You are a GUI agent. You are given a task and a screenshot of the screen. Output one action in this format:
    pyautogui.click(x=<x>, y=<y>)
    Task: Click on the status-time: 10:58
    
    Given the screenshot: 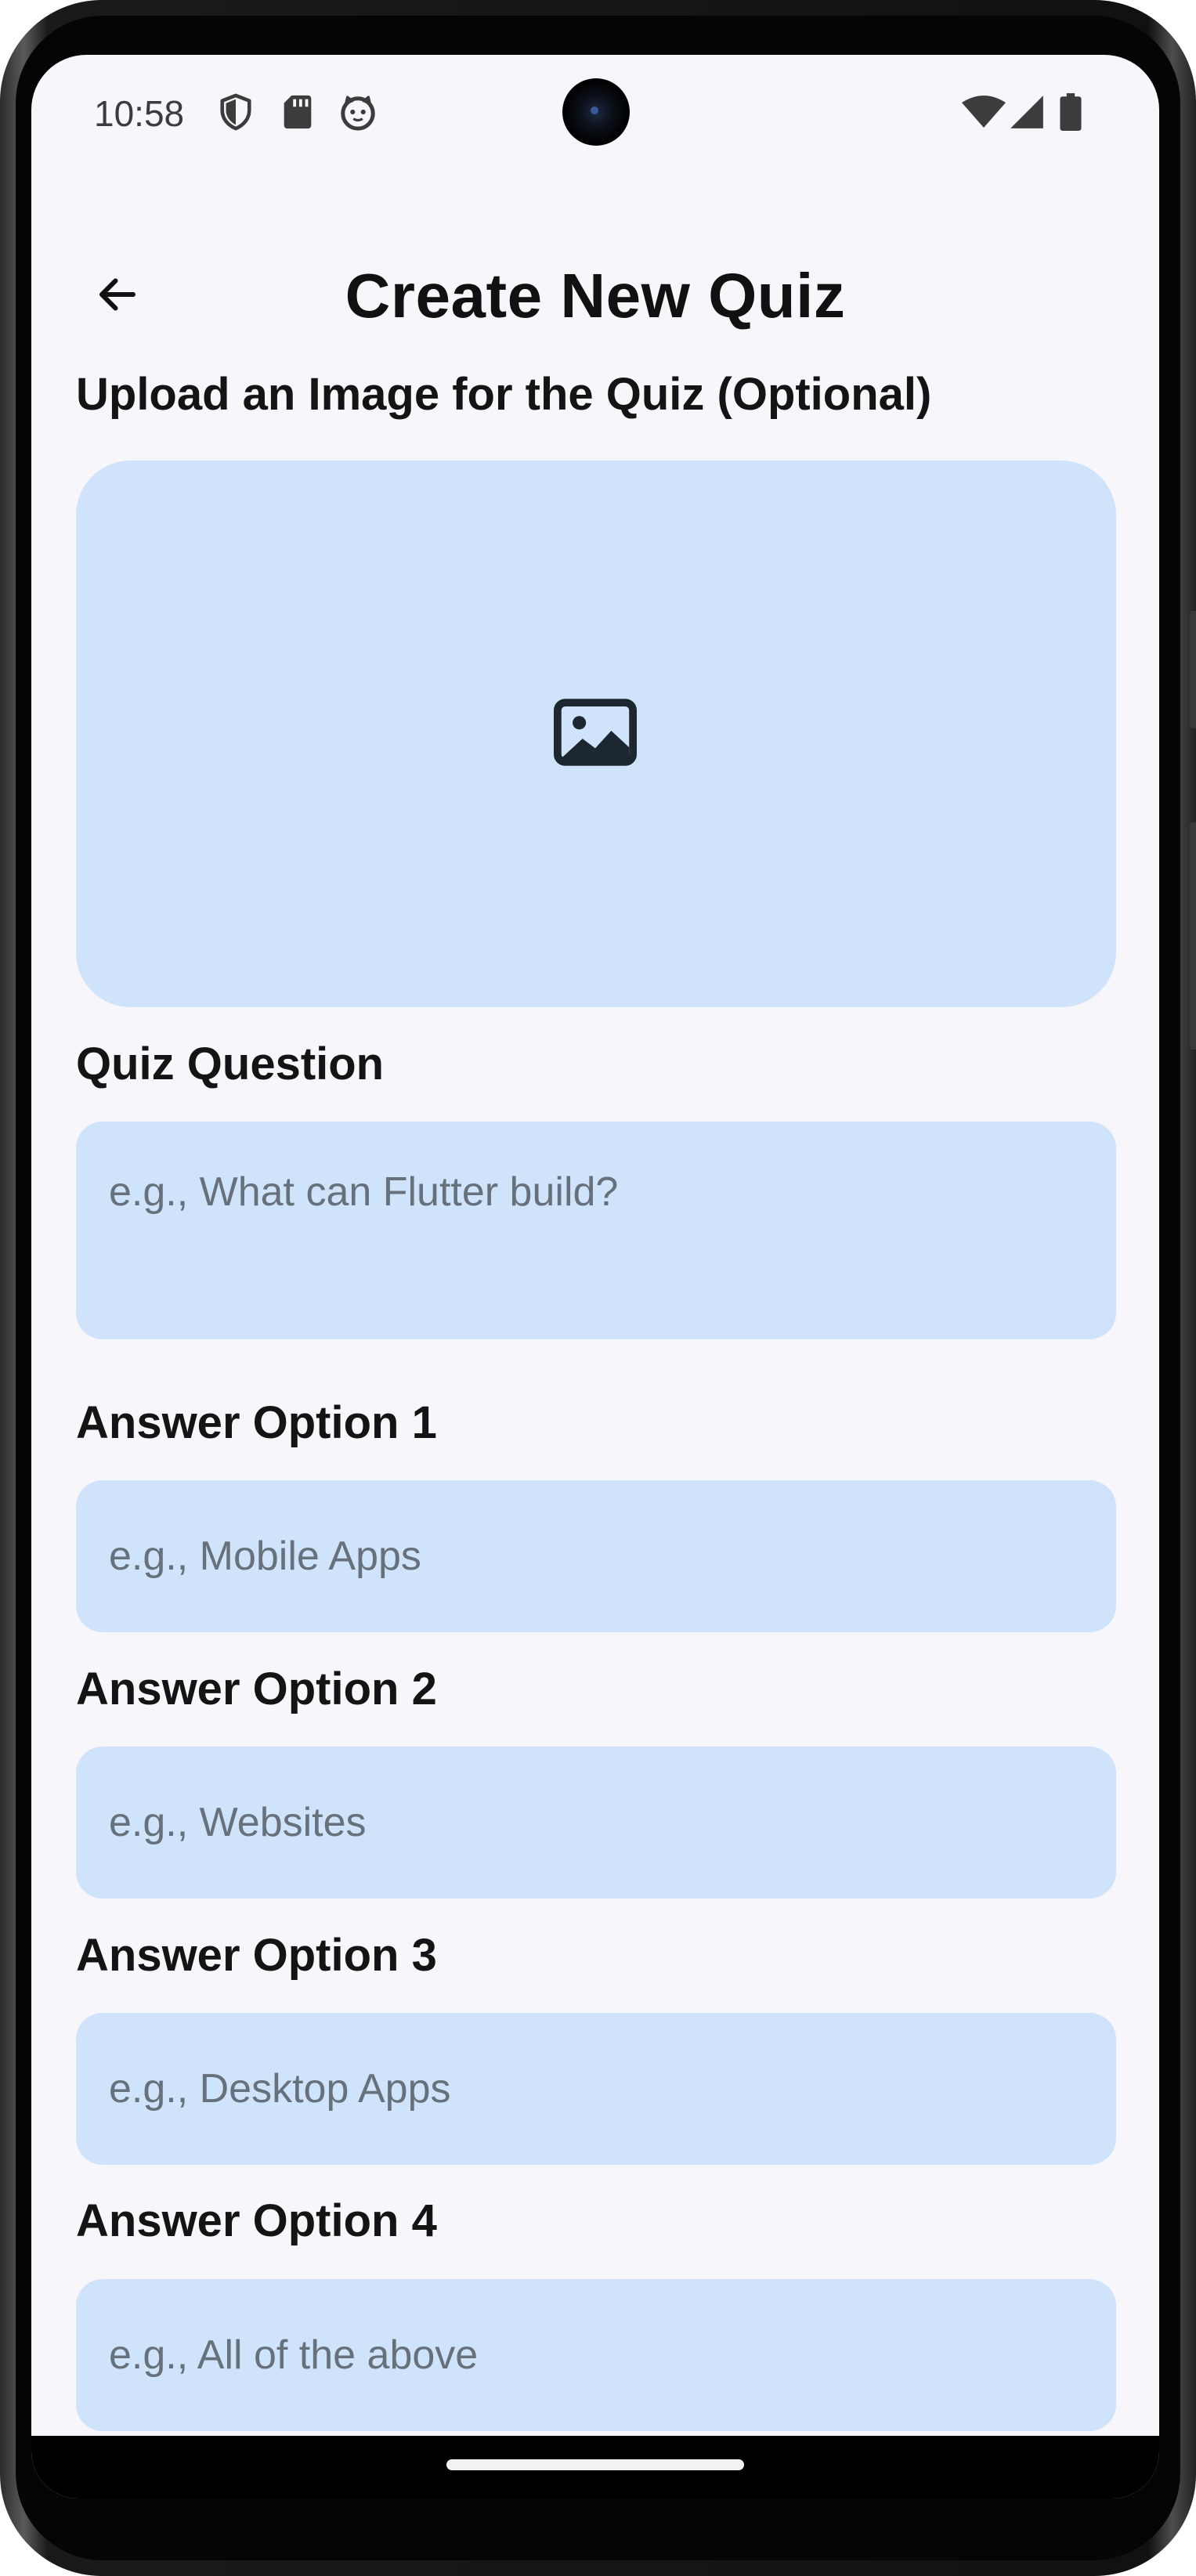 What is the action you would take?
    pyautogui.click(x=139, y=113)
    